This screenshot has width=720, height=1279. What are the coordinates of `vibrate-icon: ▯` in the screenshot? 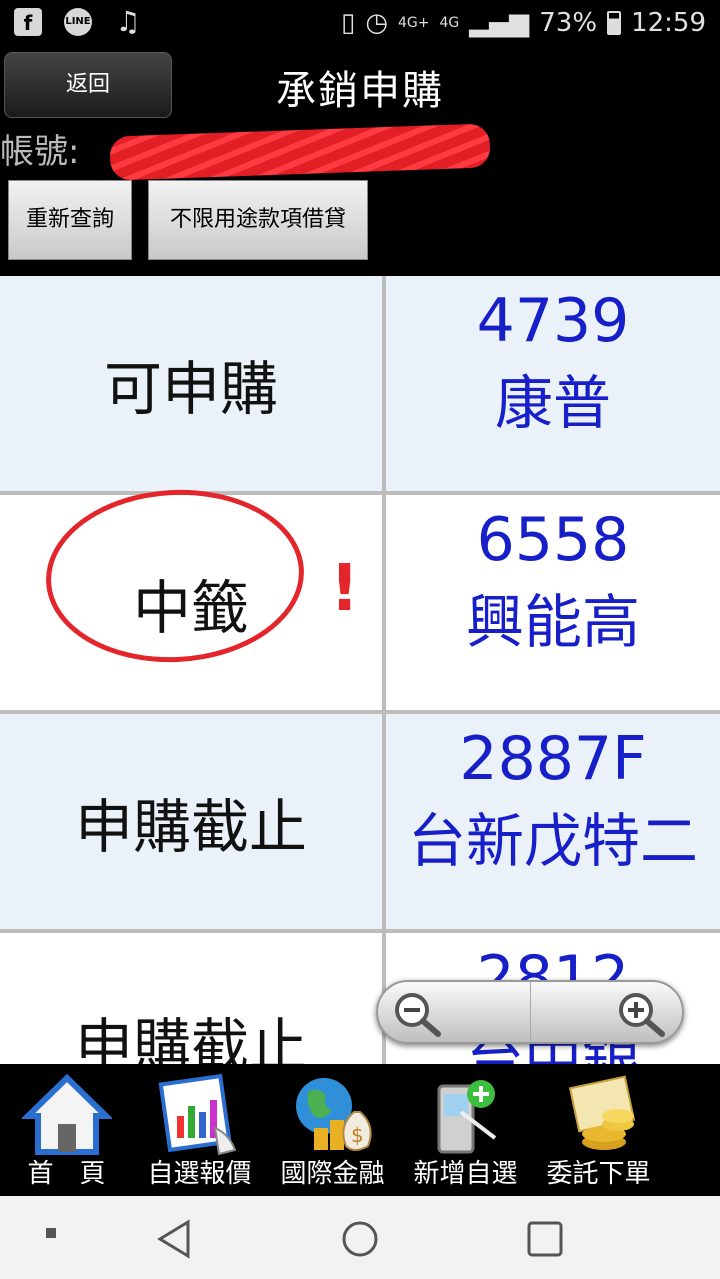 It's located at (348, 23).